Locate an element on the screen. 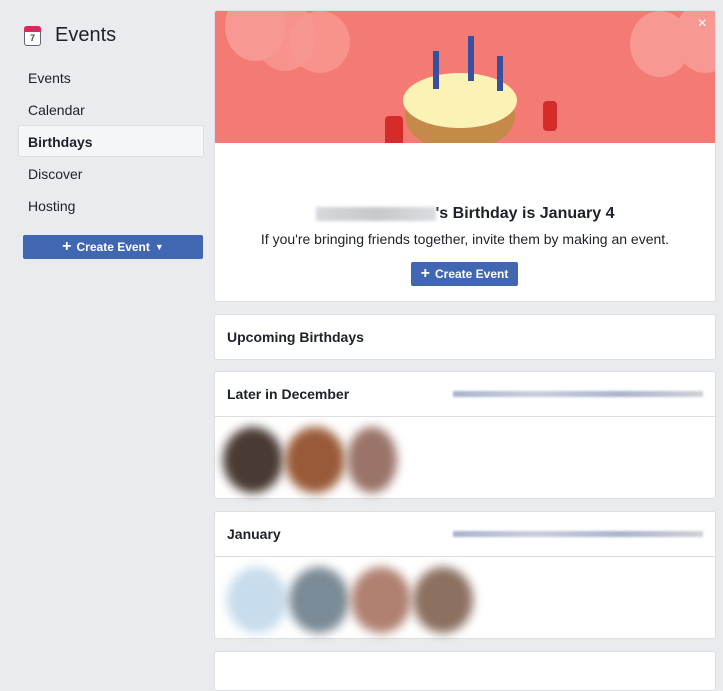  birthday-title-text: 's Birthday is January 4 is located at coordinates (525, 213).